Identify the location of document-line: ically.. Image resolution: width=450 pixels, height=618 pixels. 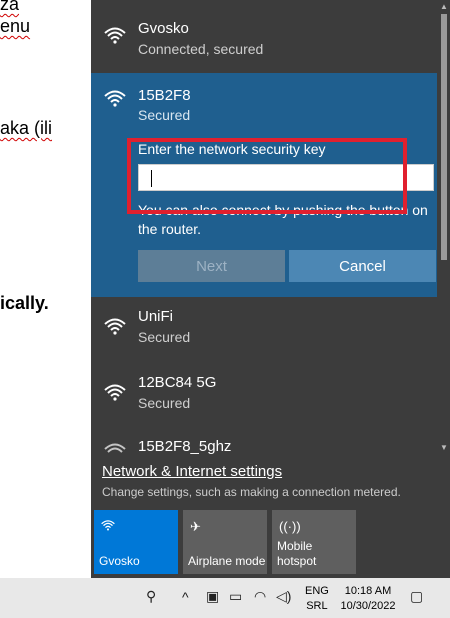
(24, 303).